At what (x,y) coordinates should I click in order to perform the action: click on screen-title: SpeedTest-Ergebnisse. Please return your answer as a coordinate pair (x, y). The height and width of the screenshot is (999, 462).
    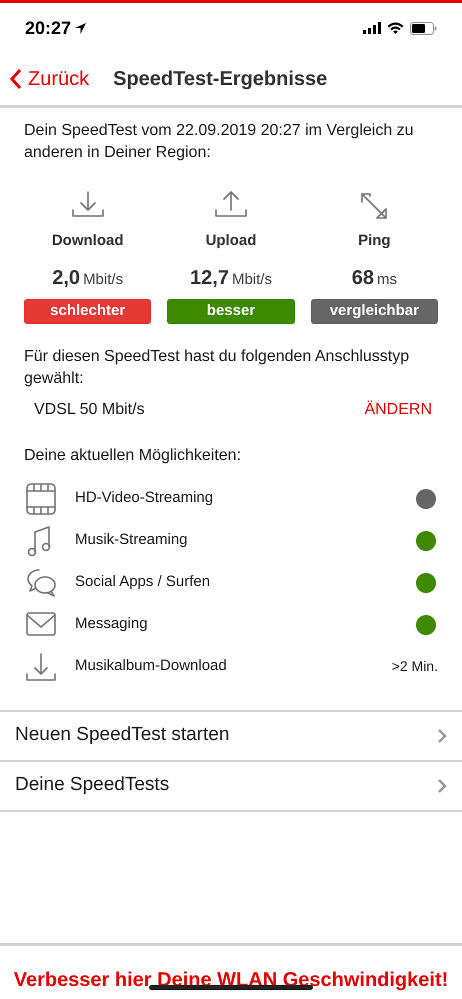
    Looking at the image, I should click on (220, 79).